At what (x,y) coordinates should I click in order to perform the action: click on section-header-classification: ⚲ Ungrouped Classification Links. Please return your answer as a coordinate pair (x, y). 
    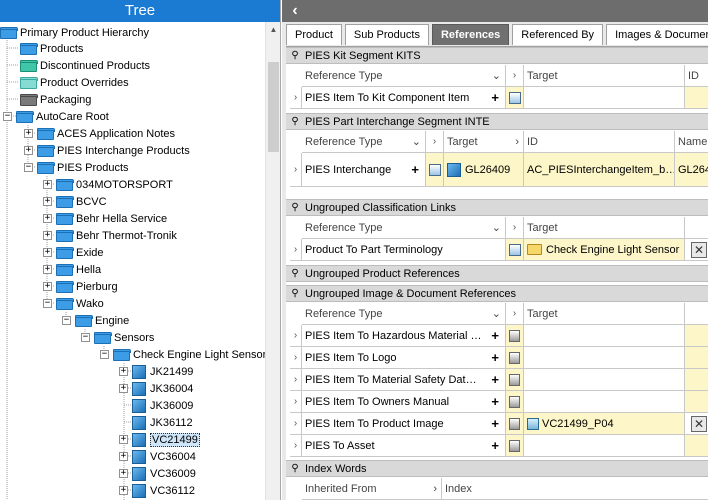
    Looking at the image, I should click on (497, 207).